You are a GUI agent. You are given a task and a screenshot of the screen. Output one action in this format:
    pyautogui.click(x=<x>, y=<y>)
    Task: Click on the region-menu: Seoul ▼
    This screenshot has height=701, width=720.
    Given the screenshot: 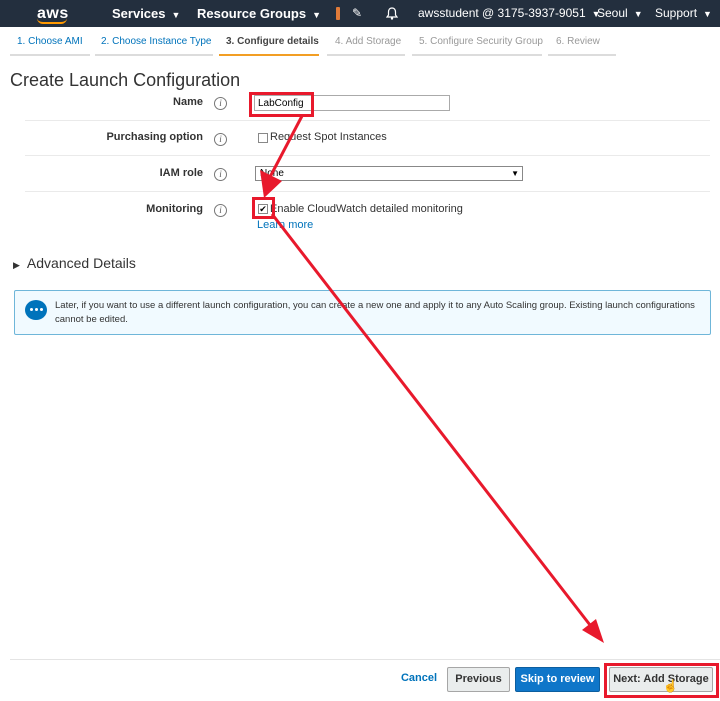 What is the action you would take?
    pyautogui.click(x=620, y=13)
    